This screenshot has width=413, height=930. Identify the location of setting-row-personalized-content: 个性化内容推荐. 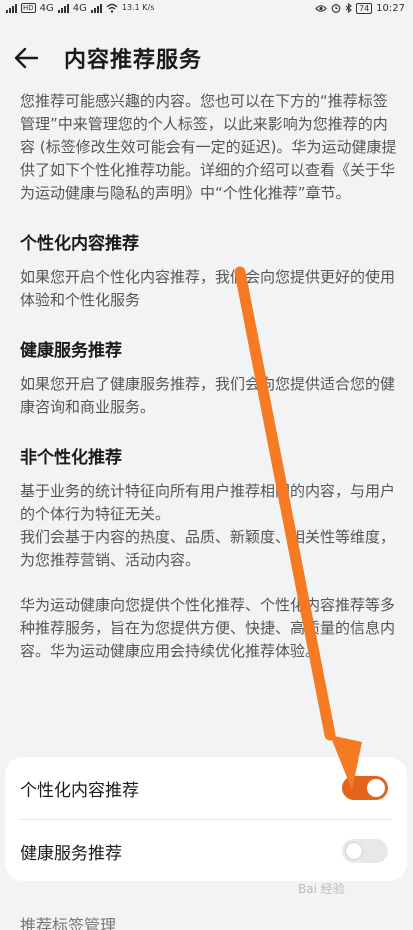
(206, 788).